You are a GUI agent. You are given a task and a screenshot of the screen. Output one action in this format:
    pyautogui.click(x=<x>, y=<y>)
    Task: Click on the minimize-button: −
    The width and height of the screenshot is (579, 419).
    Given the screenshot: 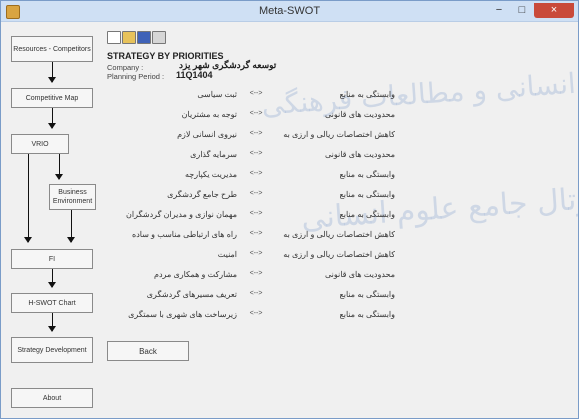 What is the action you would take?
    pyautogui.click(x=499, y=10)
    